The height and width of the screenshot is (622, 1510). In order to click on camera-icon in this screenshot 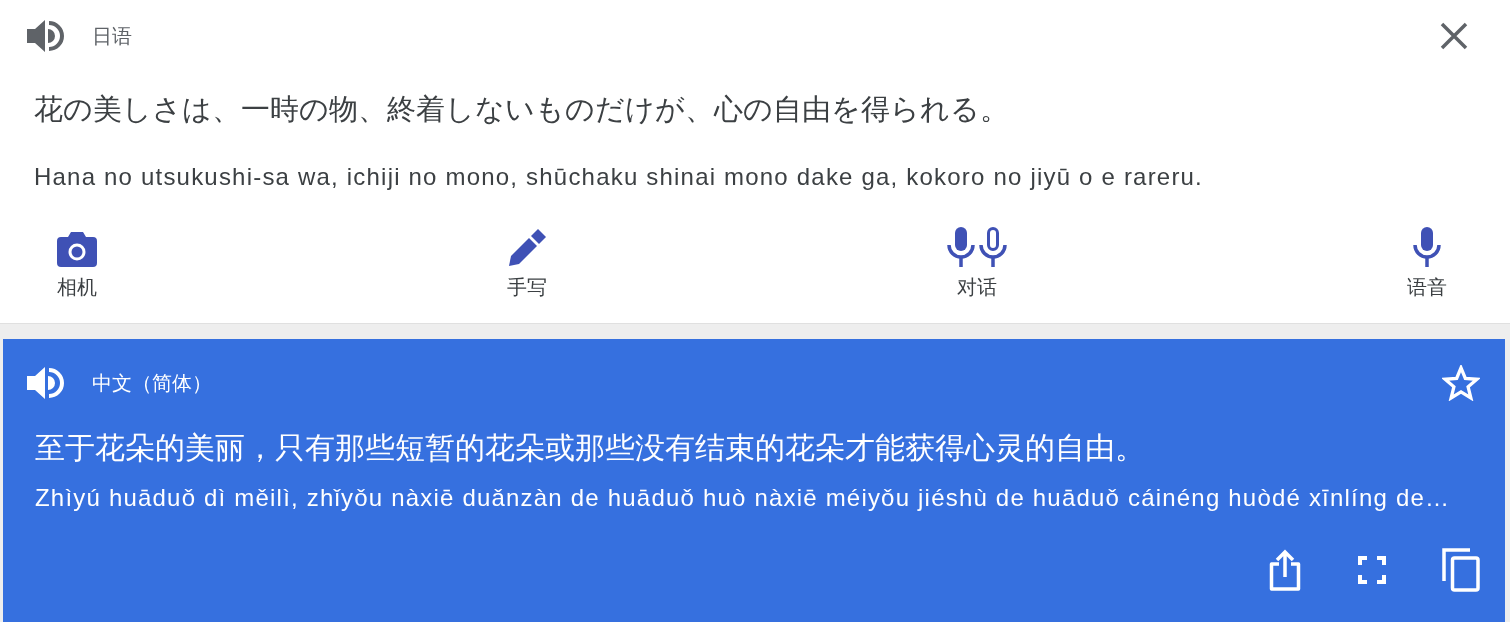, I will do `click(77, 249)`.